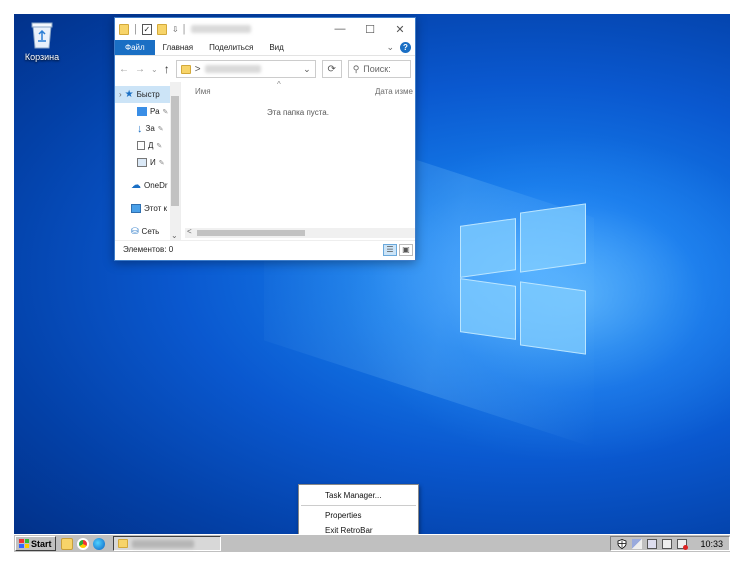  I want to click on file-explorer-icon, so click(66, 543).